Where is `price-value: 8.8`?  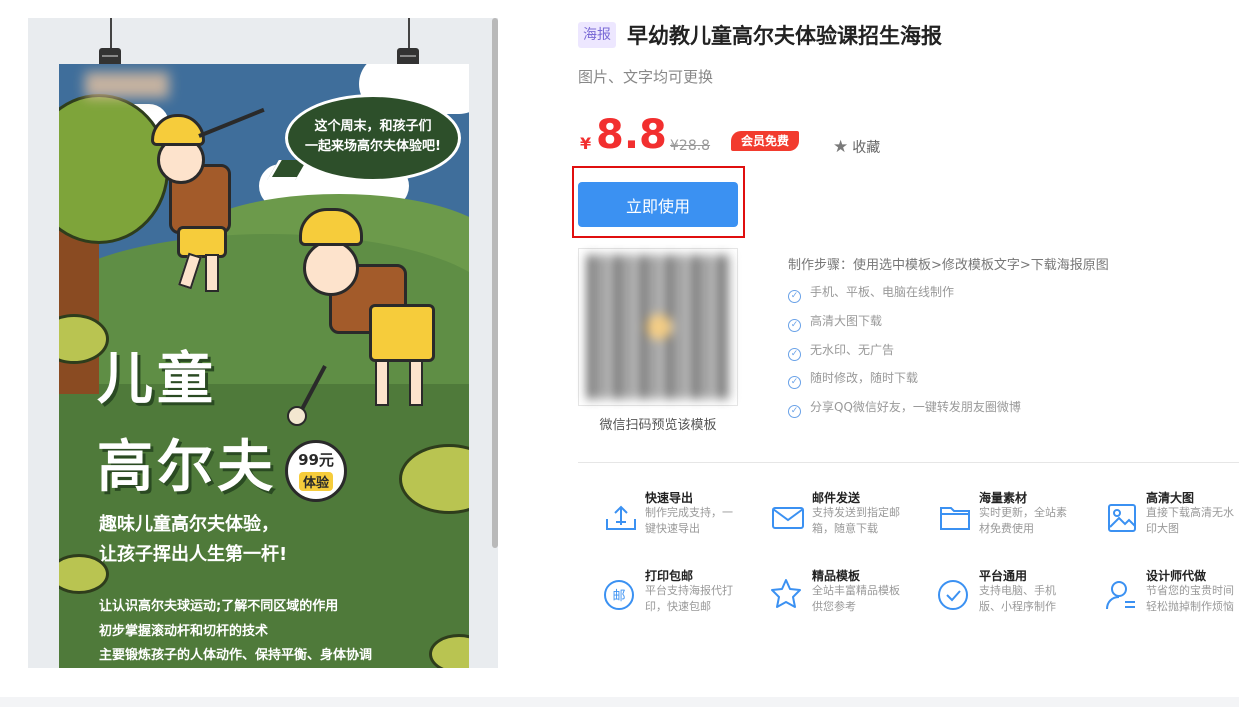 price-value: 8.8 is located at coordinates (631, 135).